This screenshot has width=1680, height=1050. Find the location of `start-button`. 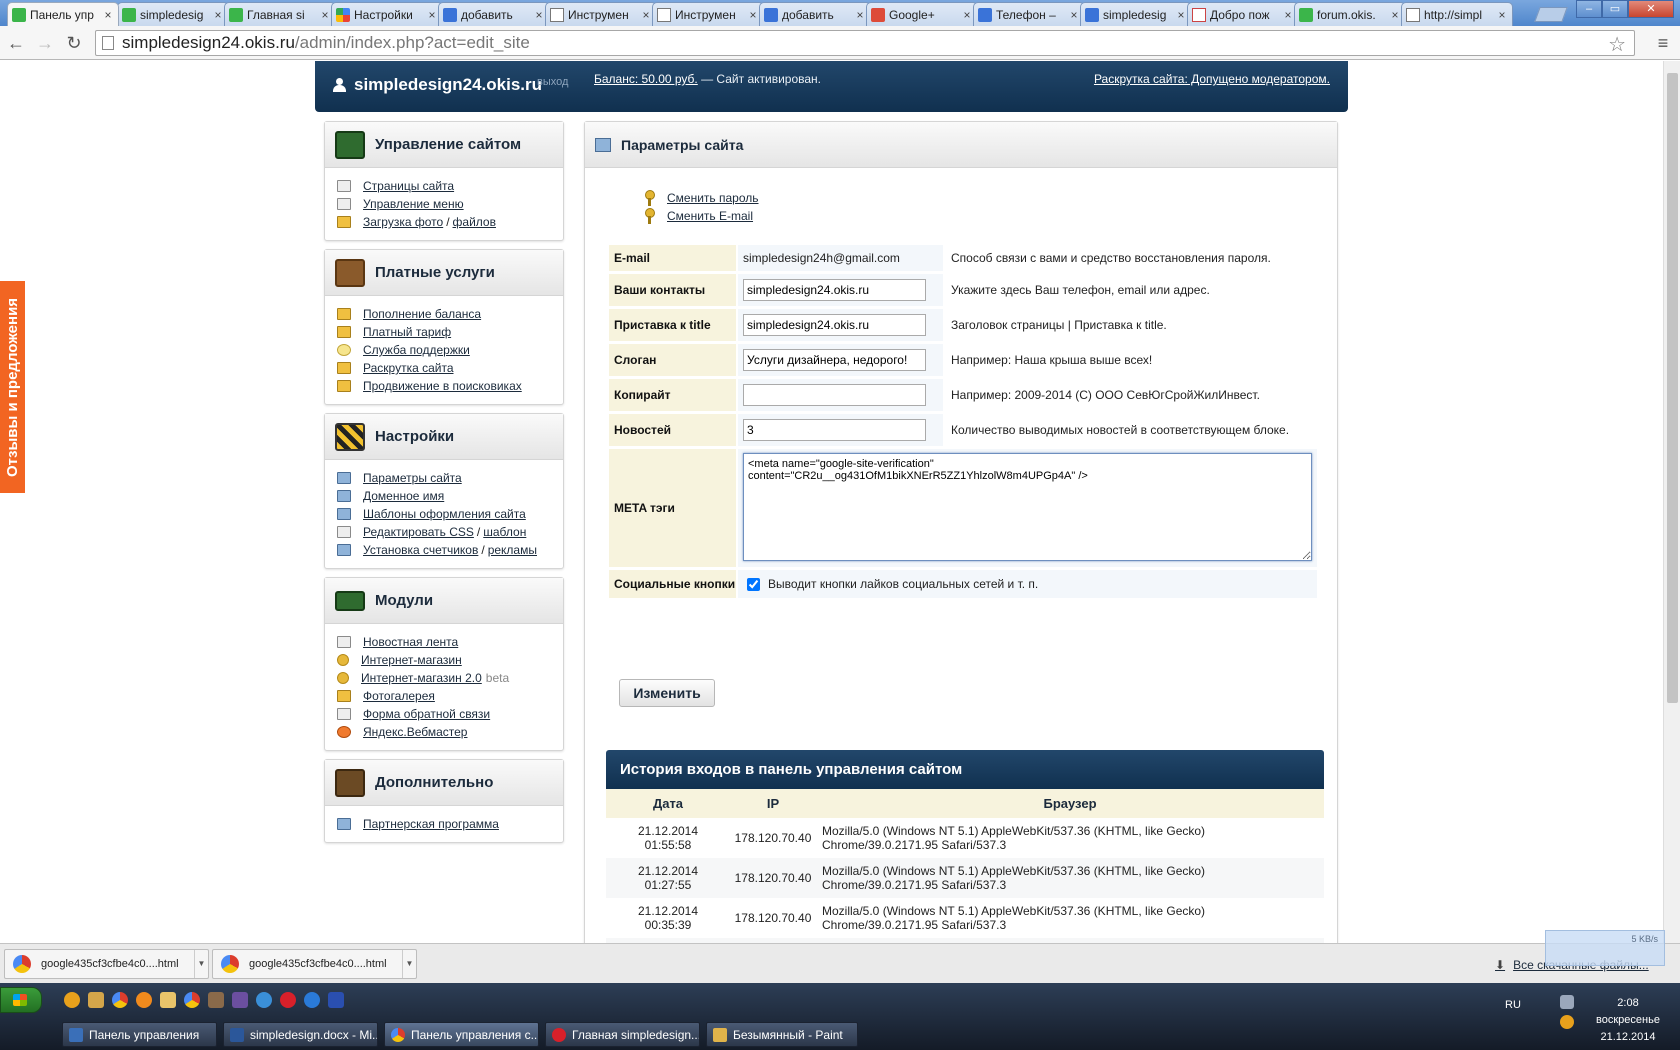

start-button is located at coordinates (21, 1000).